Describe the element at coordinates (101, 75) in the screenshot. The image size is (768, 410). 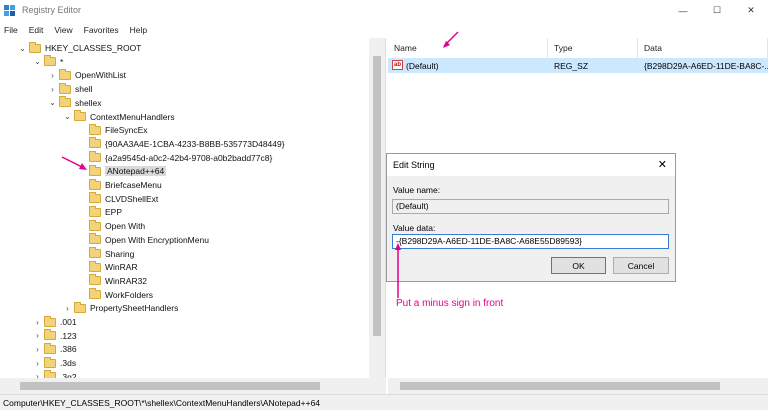
I see `tree-item-label: OpenWithList` at that location.